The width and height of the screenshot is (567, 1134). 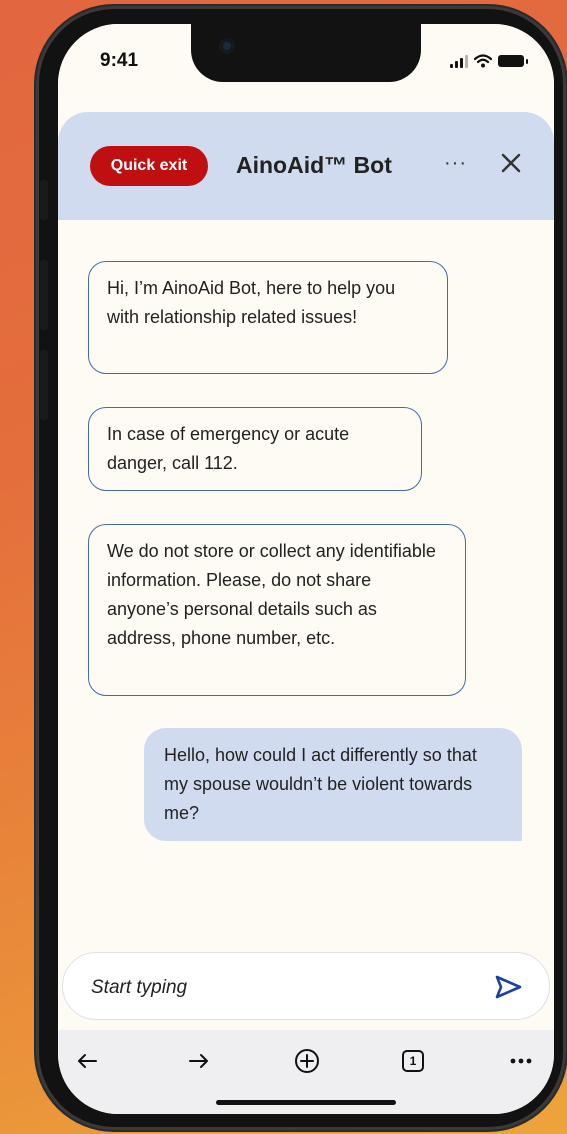 What do you see at coordinates (306, 1102) in the screenshot?
I see `home-indicator` at bounding box center [306, 1102].